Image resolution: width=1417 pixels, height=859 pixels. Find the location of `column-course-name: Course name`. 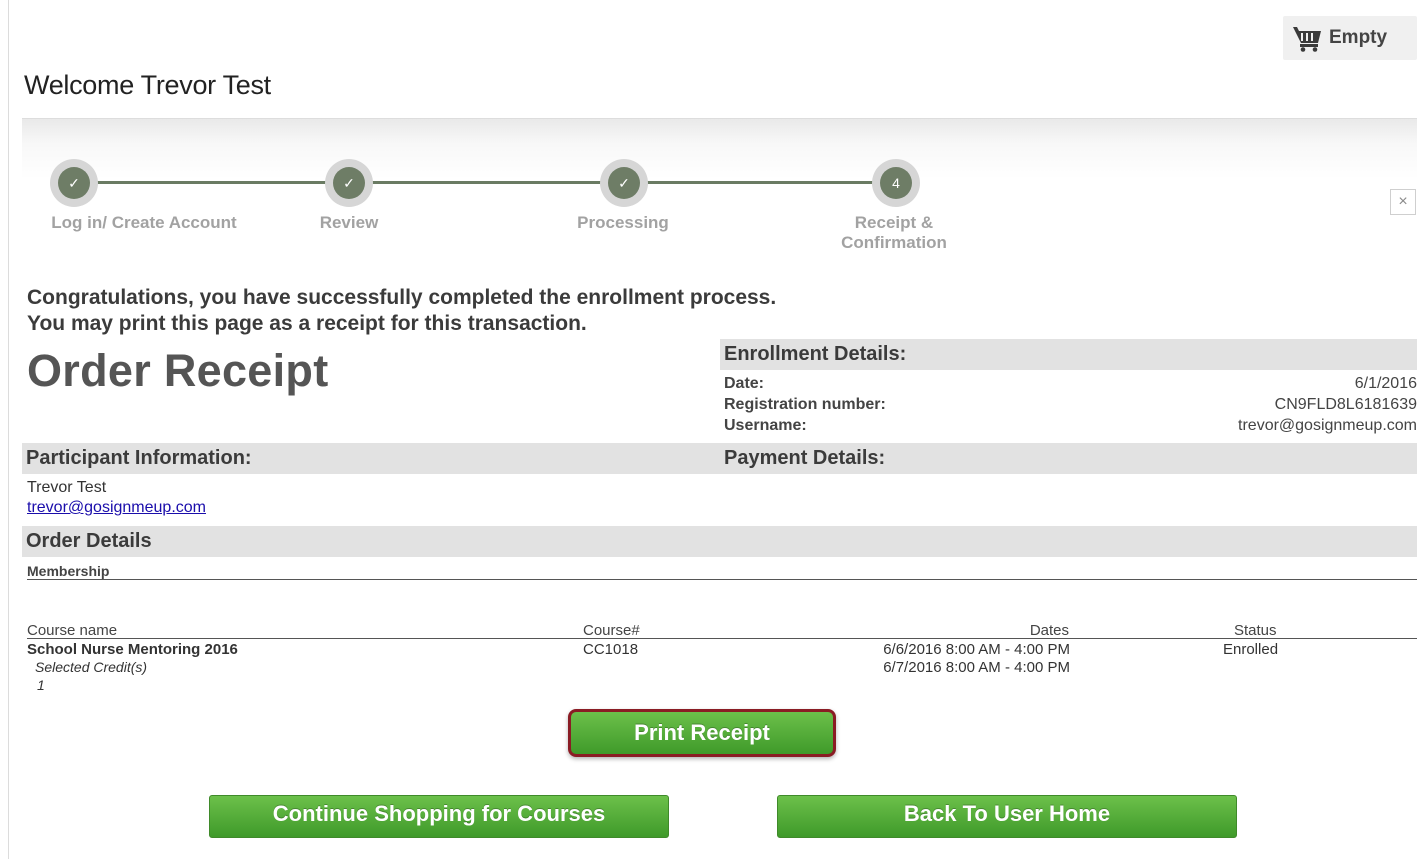

column-course-name: Course name is located at coordinates (72, 630).